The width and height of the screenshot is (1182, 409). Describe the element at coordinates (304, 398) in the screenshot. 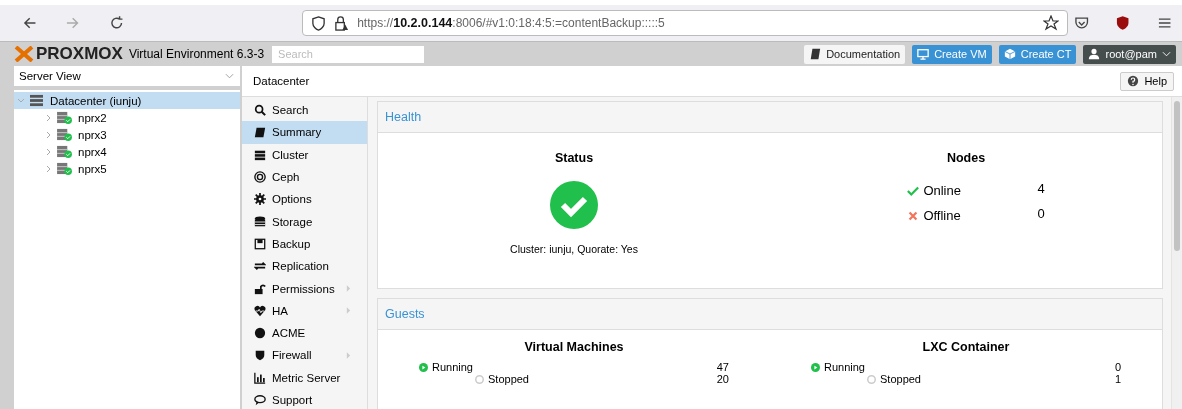

I see `menu-item: Support` at that location.